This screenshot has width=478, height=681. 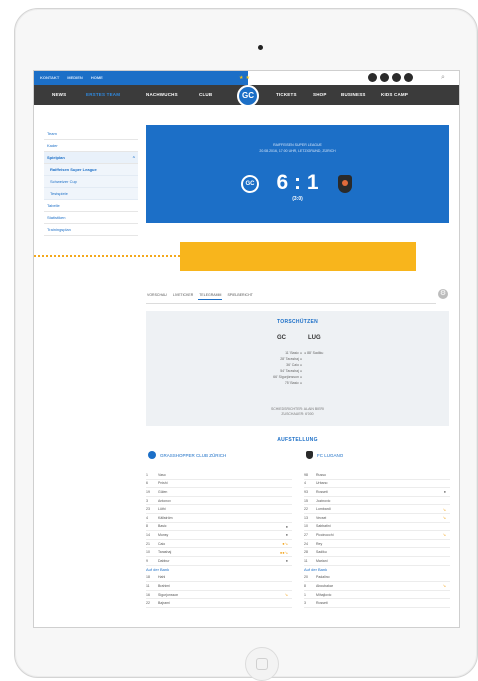 What do you see at coordinates (324, 585) in the screenshot?
I see `player-name: Aboubakar` at bounding box center [324, 585].